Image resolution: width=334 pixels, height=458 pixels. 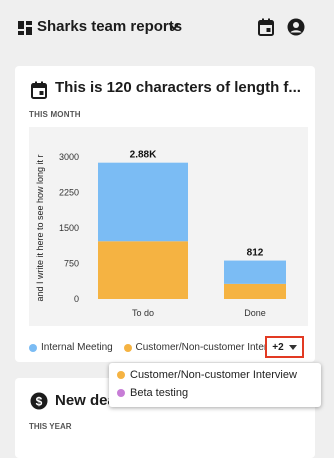 What do you see at coordinates (69, 228) in the screenshot?
I see `y-tick-label: 1500` at bounding box center [69, 228].